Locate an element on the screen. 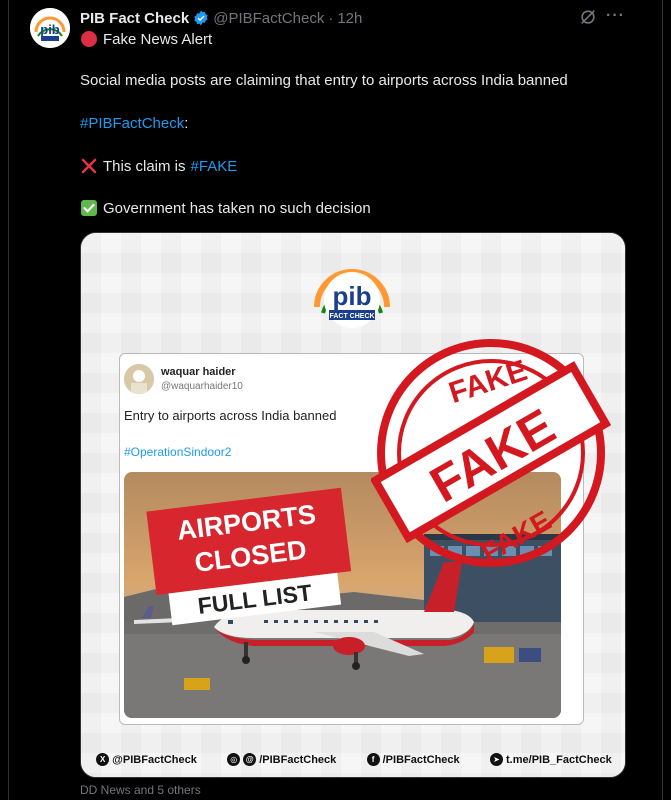  decision-text: Government has taken no such decision is located at coordinates (237, 208).